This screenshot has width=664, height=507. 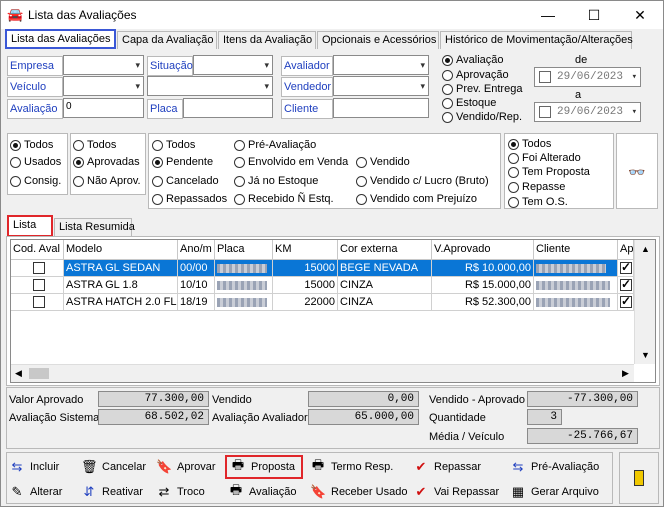 What do you see at coordinates (587, 77) in the screenshot?
I see `date-from-picker: 29/06/2023 ▾` at bounding box center [587, 77].